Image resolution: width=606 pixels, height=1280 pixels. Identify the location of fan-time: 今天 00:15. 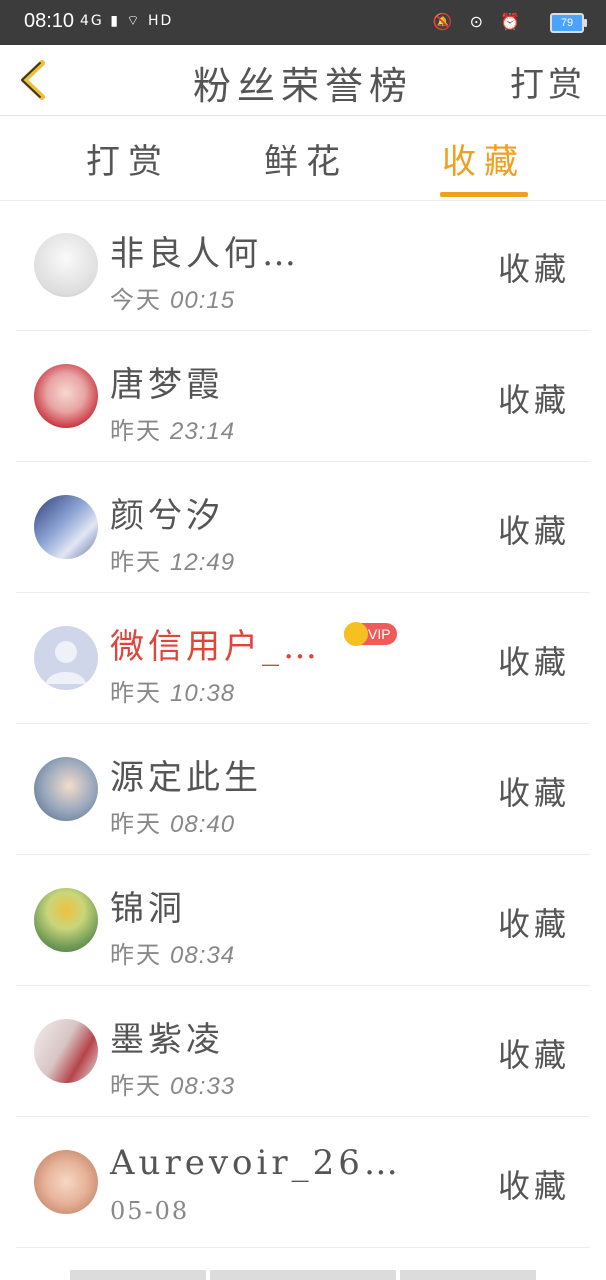
(172, 297).